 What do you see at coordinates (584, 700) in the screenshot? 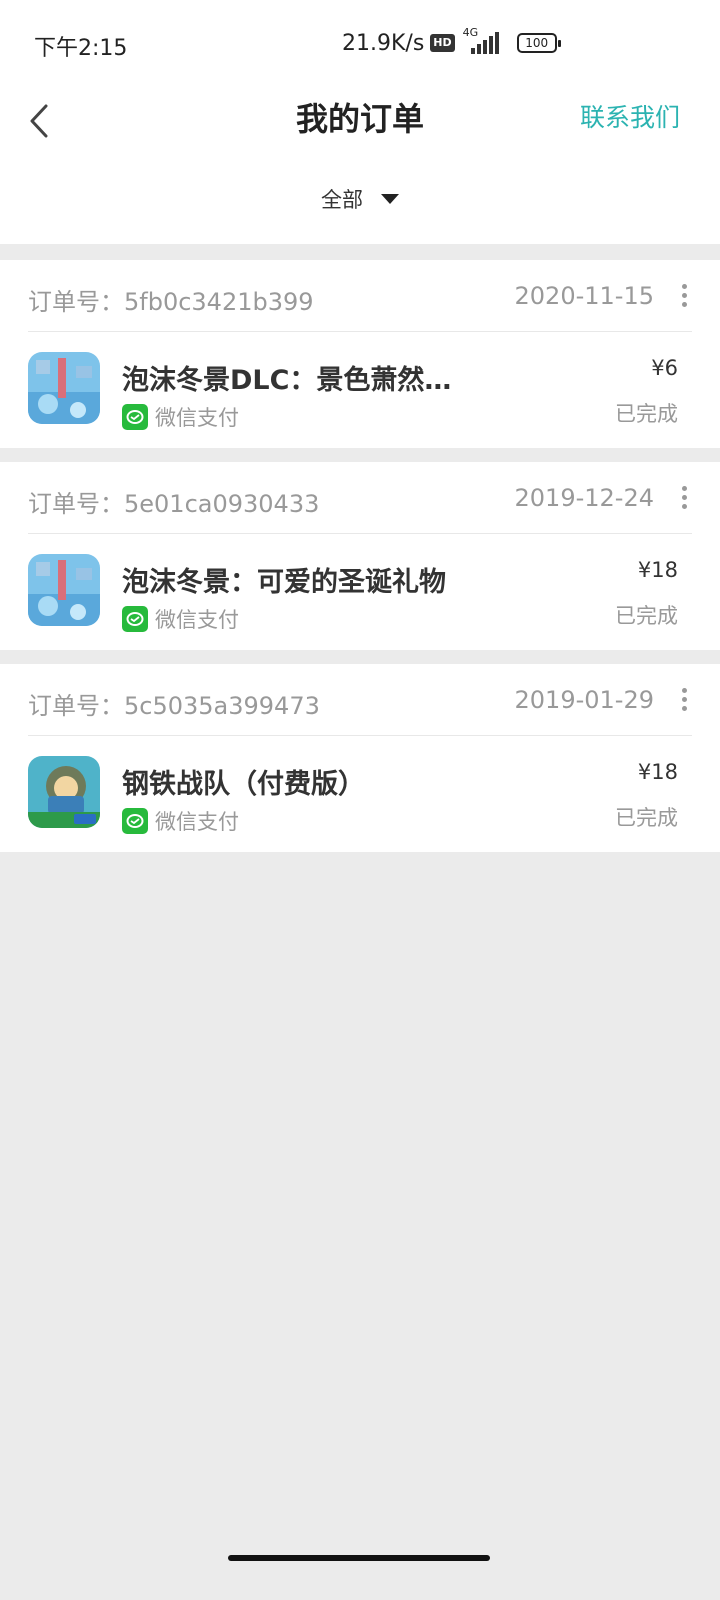
I see `order-date: 2019-01-29` at bounding box center [584, 700].